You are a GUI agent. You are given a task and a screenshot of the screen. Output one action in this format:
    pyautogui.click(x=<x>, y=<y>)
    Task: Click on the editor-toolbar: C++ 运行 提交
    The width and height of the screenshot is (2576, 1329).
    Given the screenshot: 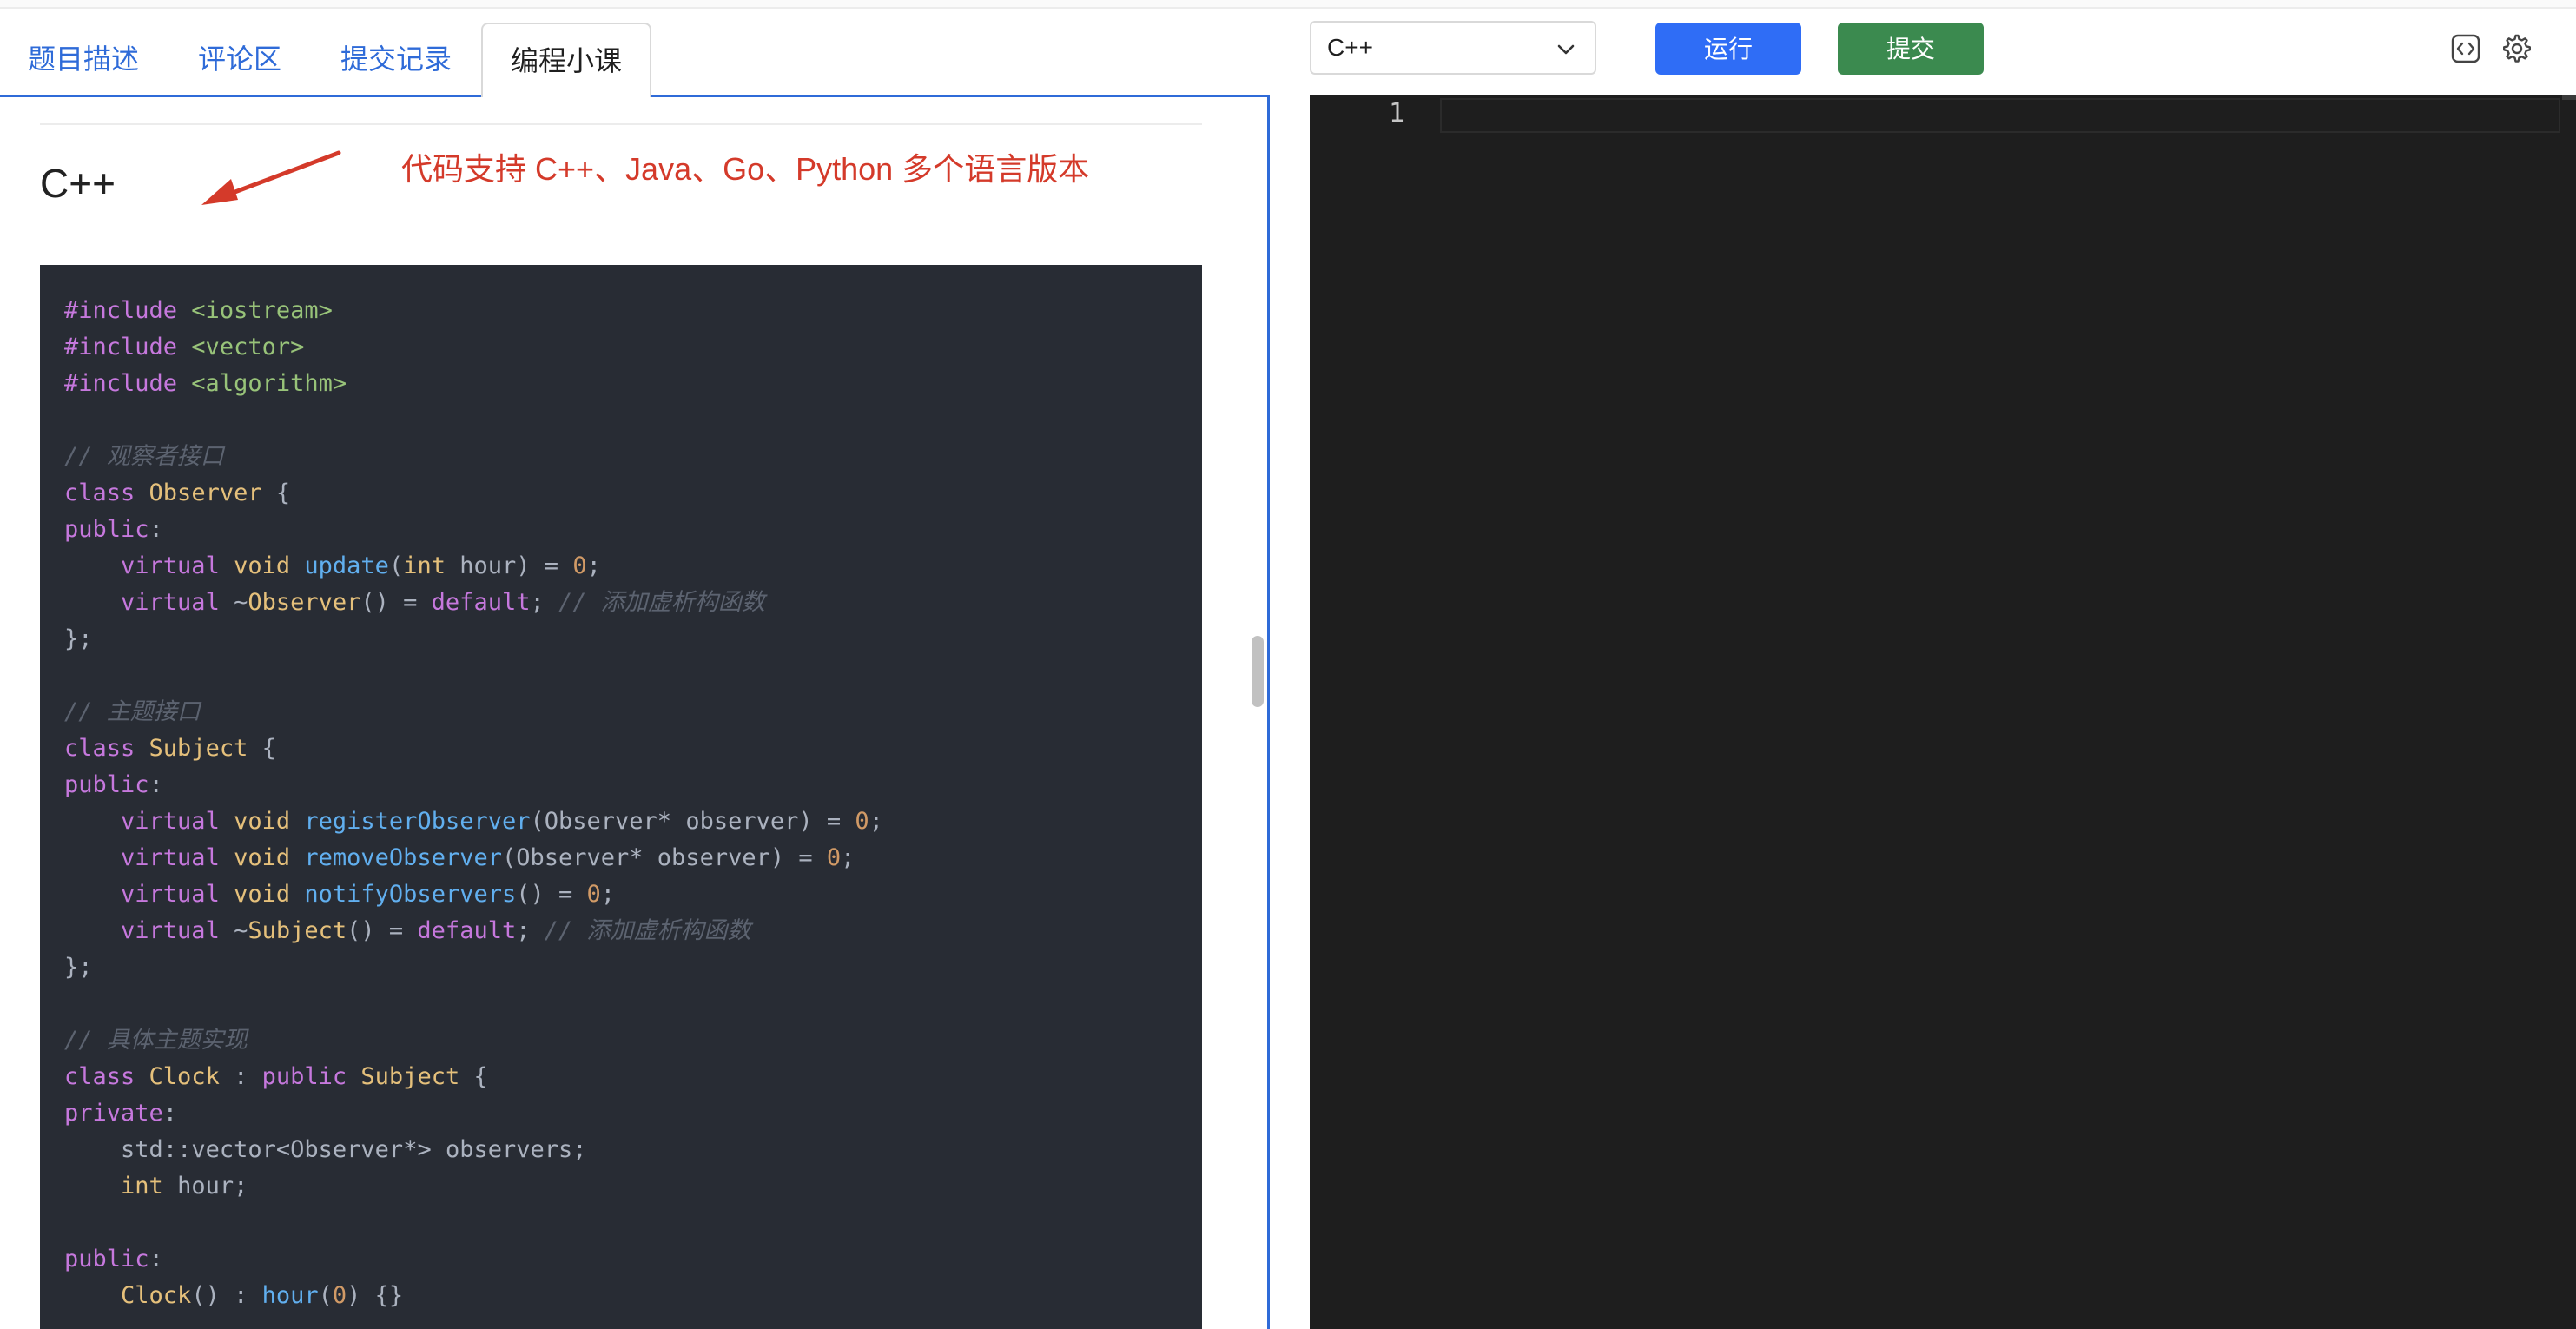 What is the action you would take?
    pyautogui.click(x=1943, y=48)
    